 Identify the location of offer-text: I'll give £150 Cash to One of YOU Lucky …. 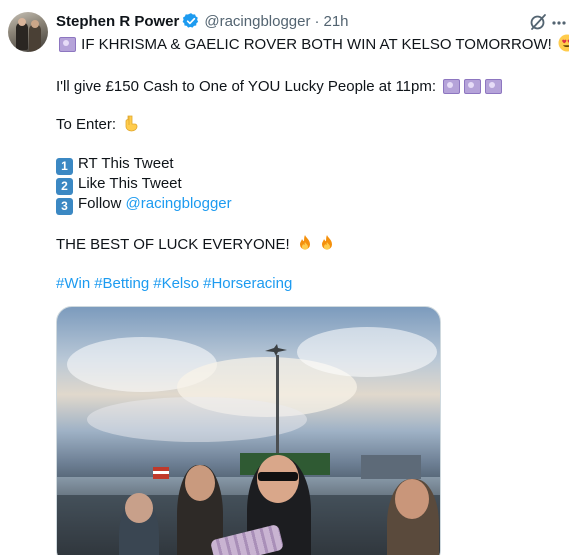
(248, 86).